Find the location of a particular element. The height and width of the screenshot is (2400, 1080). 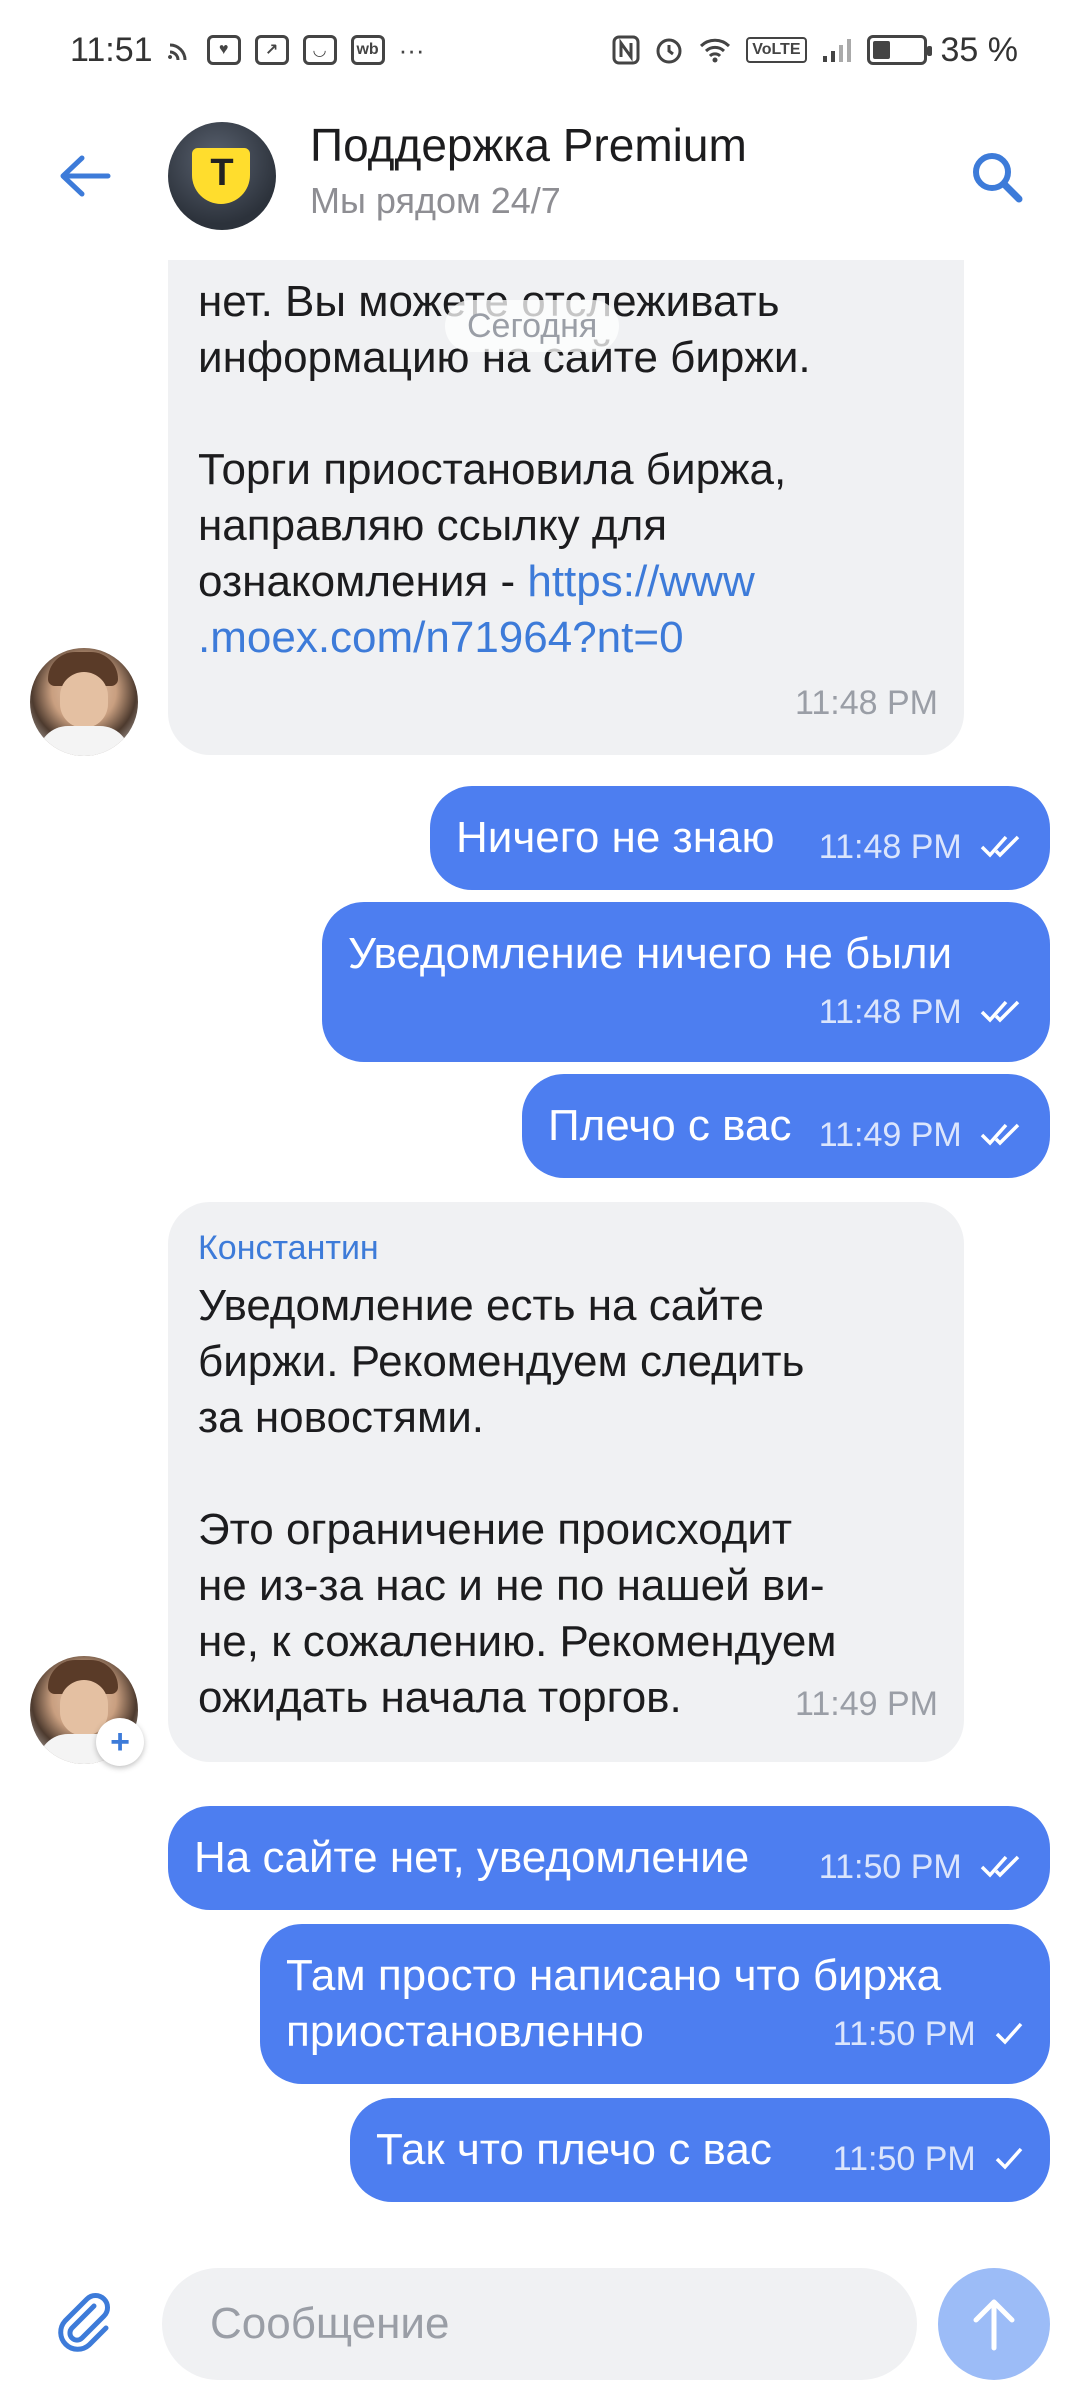

wifi-icon is located at coordinates (715, 50).